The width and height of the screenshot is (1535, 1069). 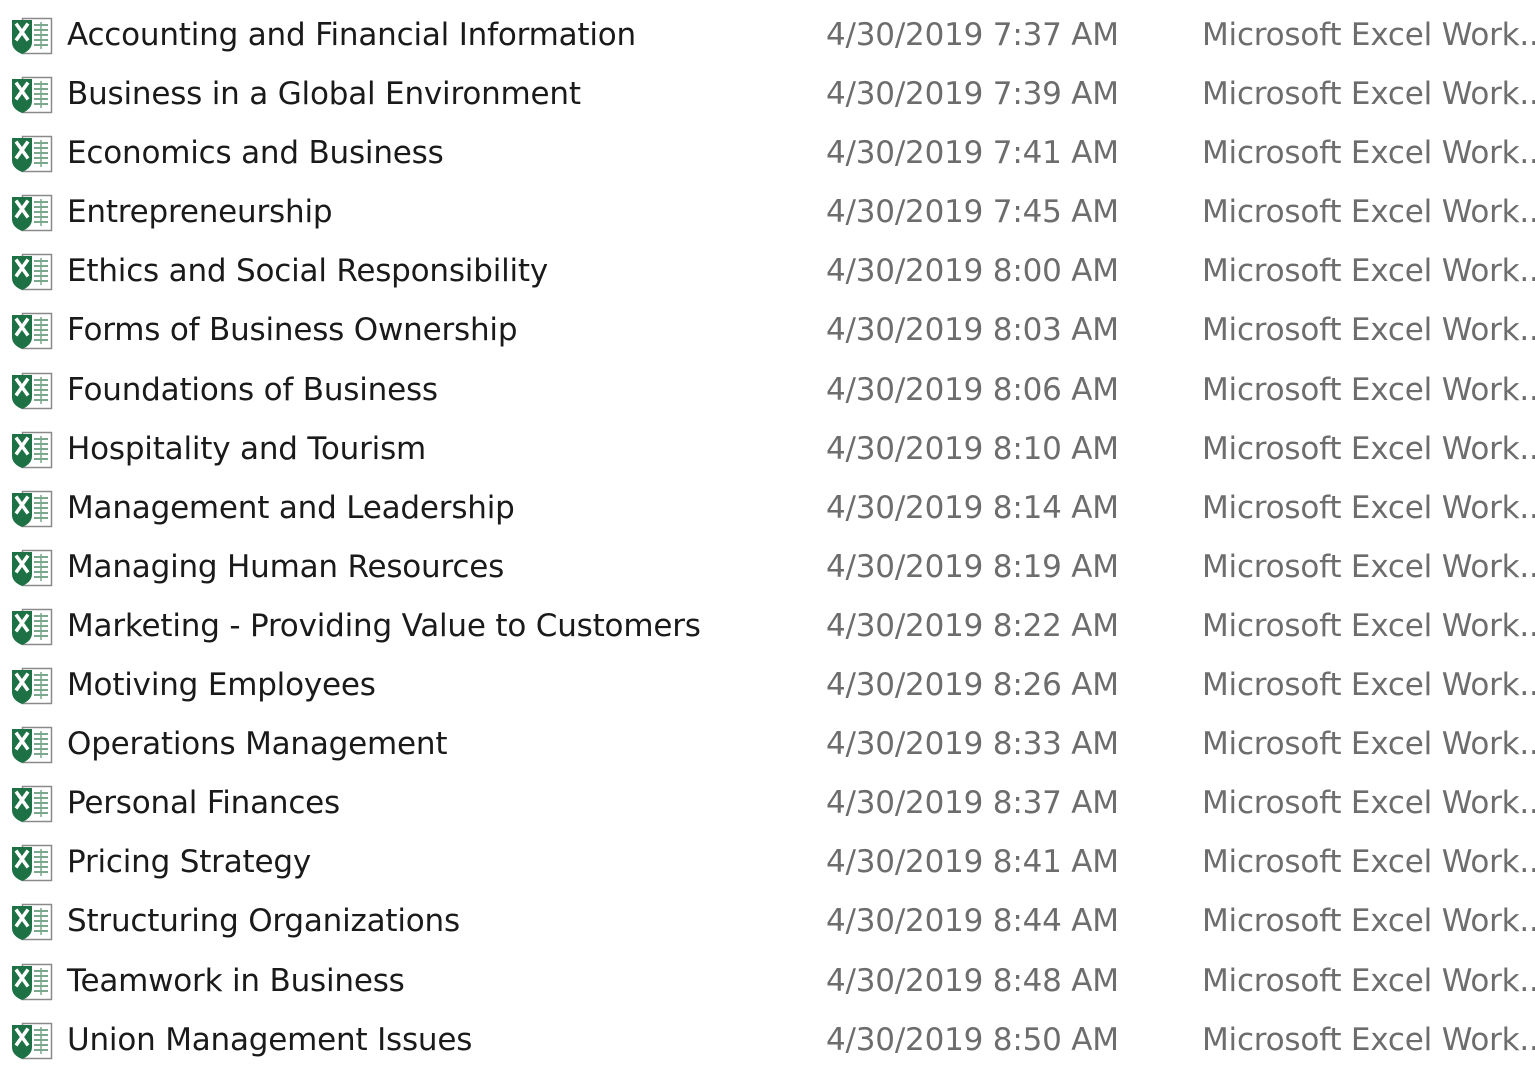 What do you see at coordinates (972, 803) in the screenshot?
I see `file-date-modified: 4/30/2019 8:37 AM` at bounding box center [972, 803].